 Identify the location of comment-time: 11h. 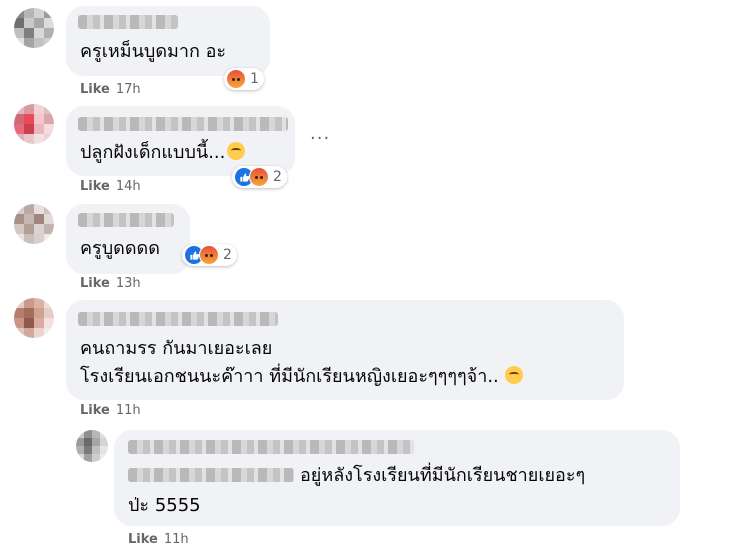
(128, 410).